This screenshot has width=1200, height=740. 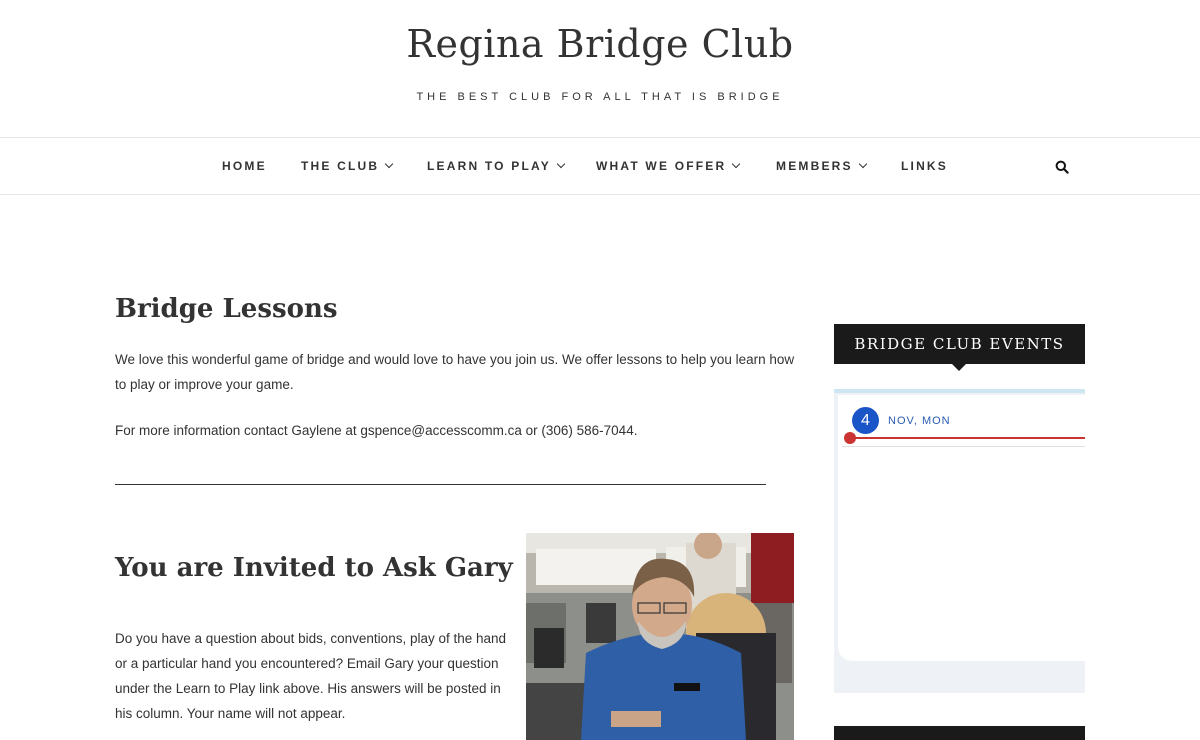 I want to click on site-tagline: THE BEST CLUB FOR ALL THAT IS BRIDGE, so click(x=600, y=97).